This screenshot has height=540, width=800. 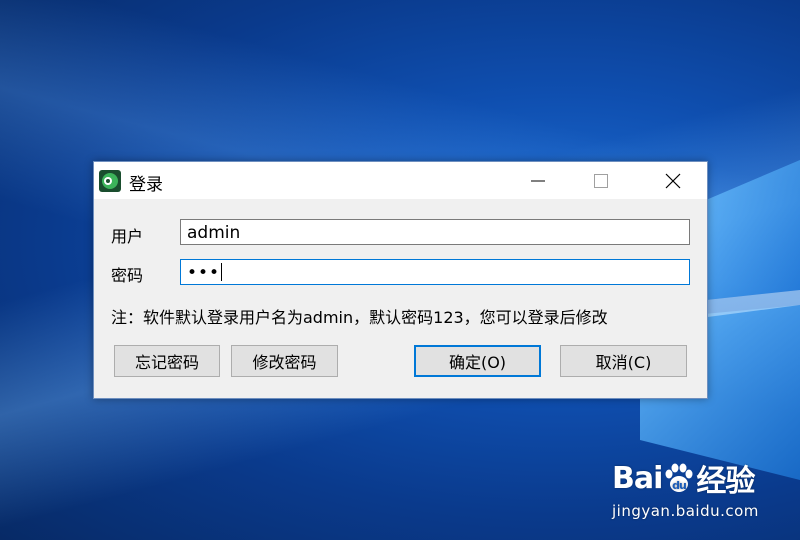 What do you see at coordinates (435, 232) in the screenshot?
I see `username-input: admin` at bounding box center [435, 232].